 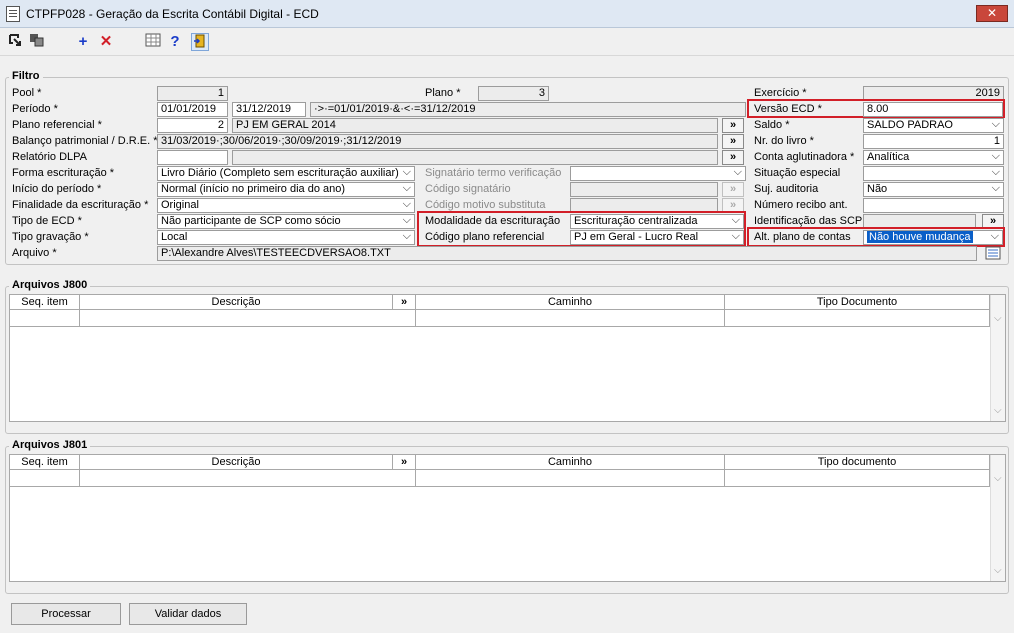 I want to click on numero-recibo-field, so click(x=933, y=205).